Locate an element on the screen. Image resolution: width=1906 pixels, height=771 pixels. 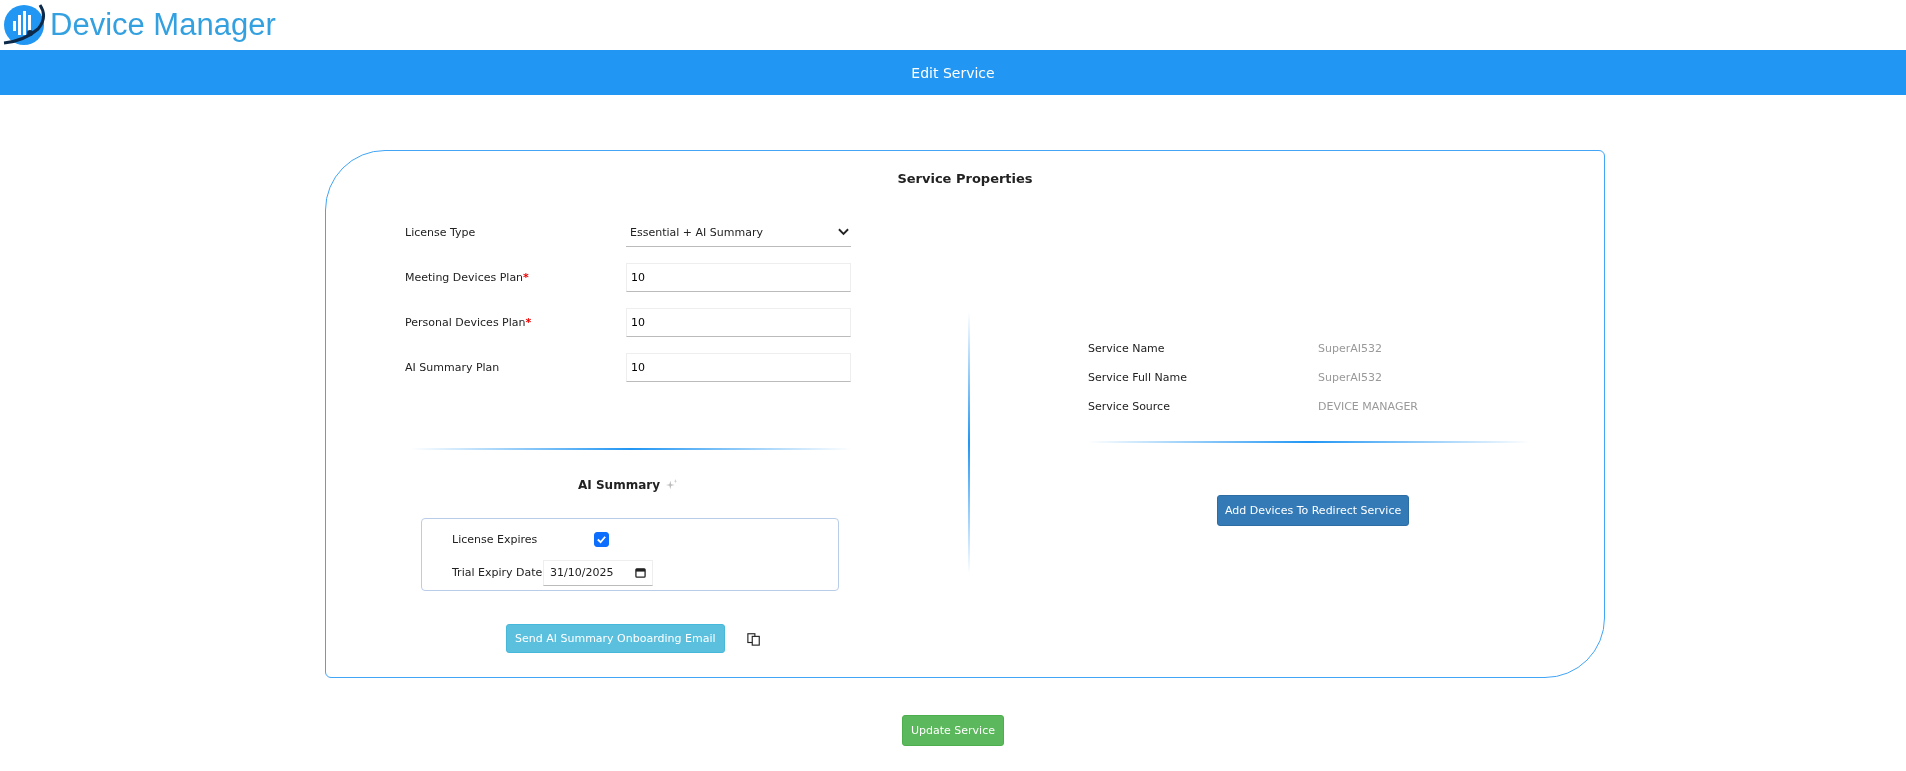
app-title: Device Manager is located at coordinates (163, 25).